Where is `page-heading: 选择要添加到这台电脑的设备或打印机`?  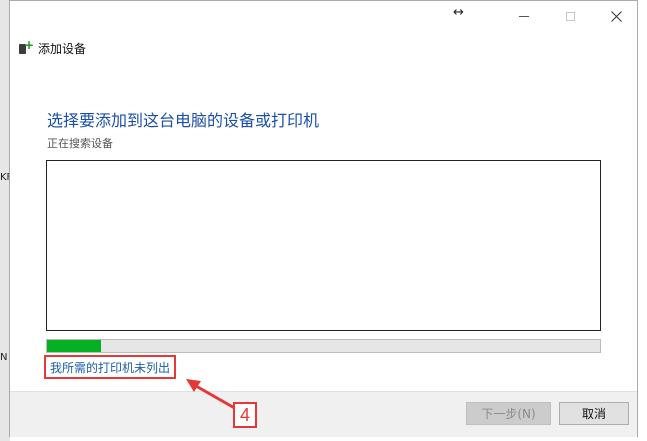
page-heading: 选择要添加到这台电脑的设备或打印机 is located at coordinates (183, 120).